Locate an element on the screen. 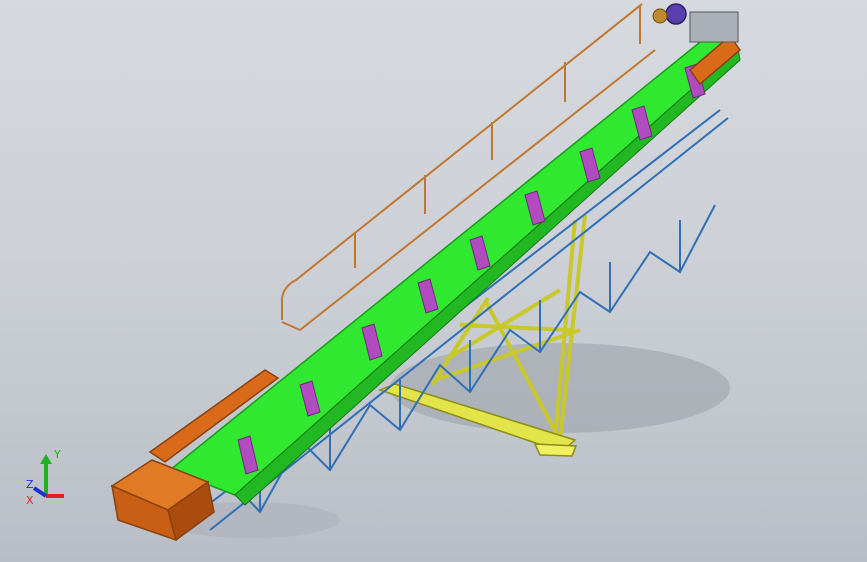  z-axis-label: Z is located at coordinates (30, 484).